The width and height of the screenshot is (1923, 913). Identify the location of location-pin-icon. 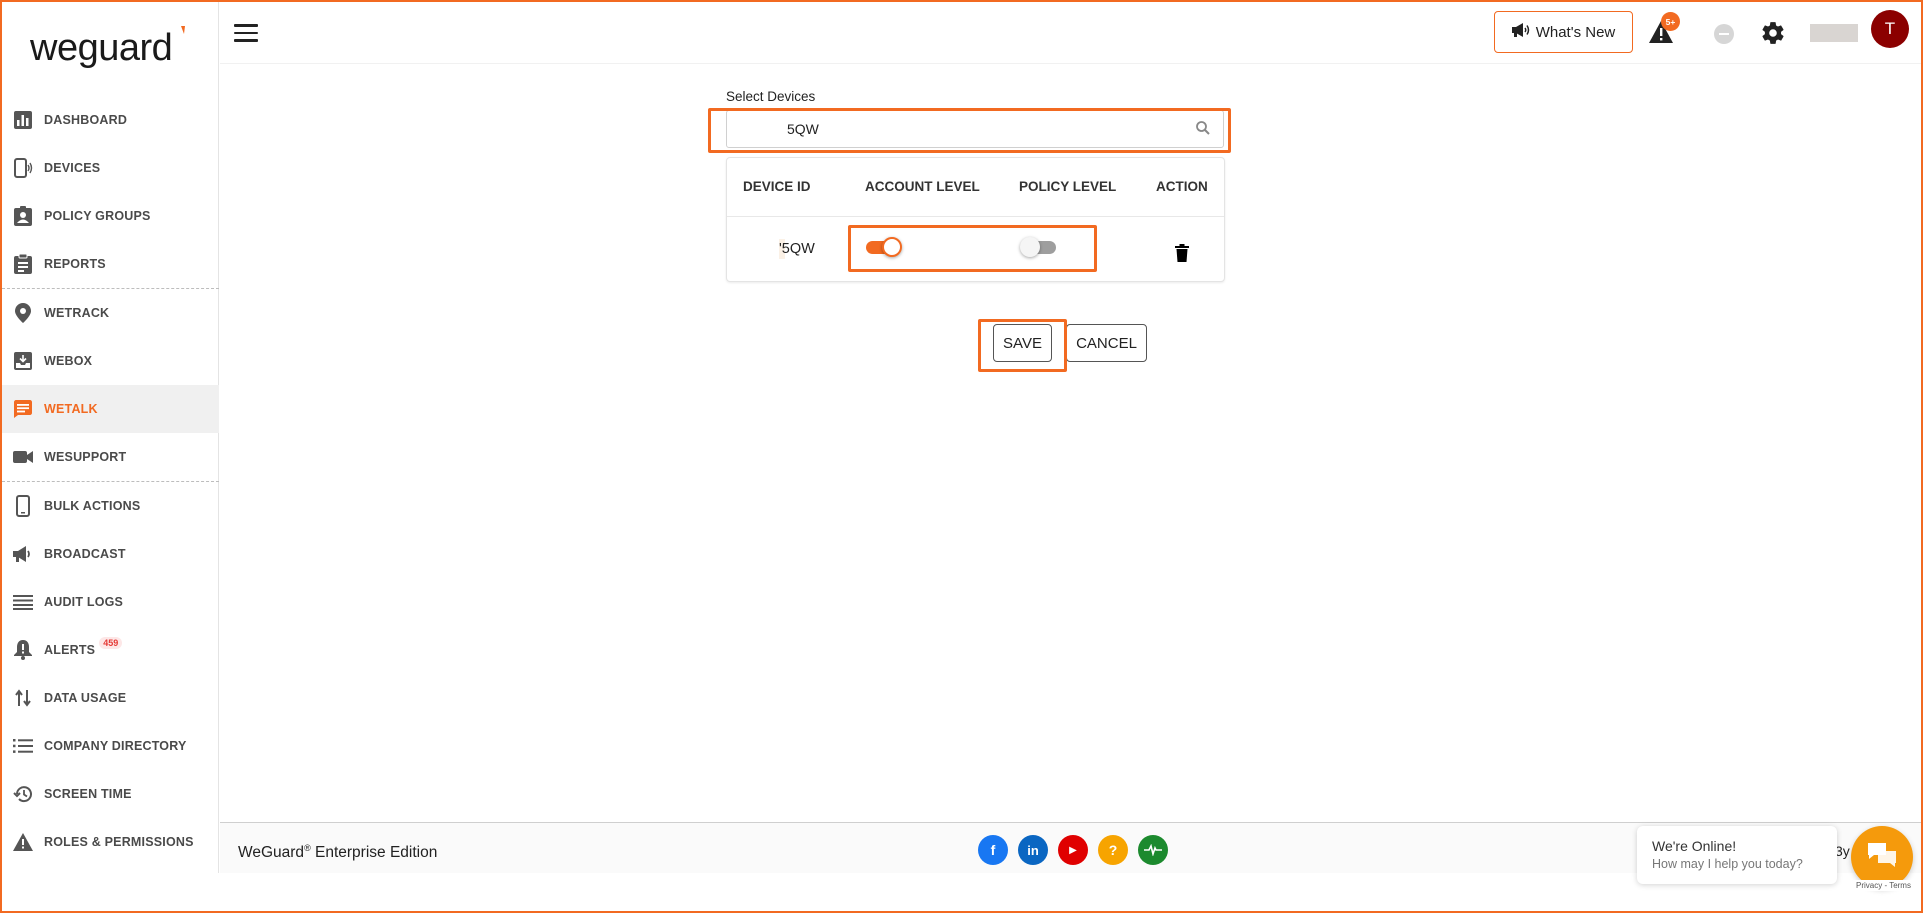
(23, 313).